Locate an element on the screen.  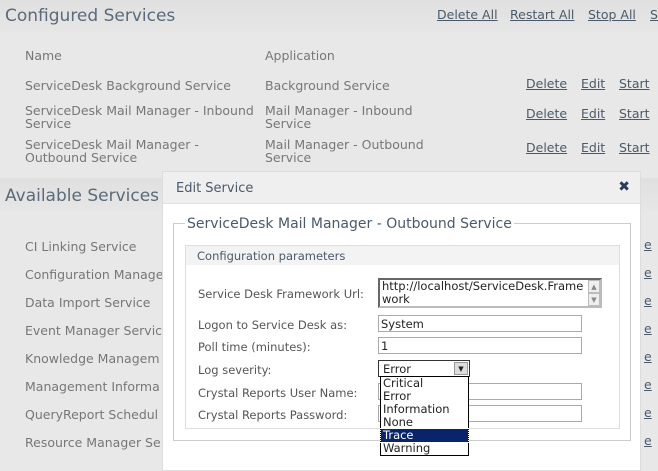
delete-all-link: Delete All is located at coordinates (467, 14).